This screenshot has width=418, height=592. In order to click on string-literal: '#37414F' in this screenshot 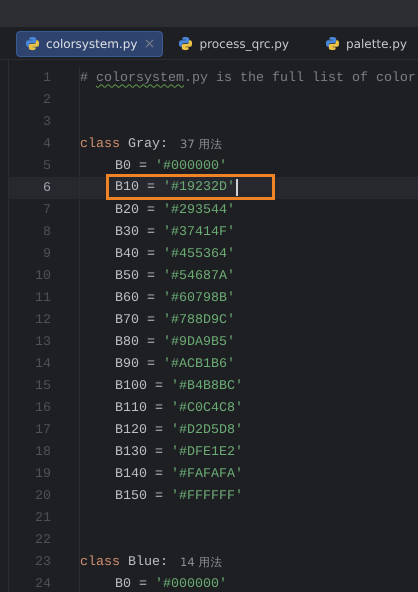, I will do `click(199, 232)`.